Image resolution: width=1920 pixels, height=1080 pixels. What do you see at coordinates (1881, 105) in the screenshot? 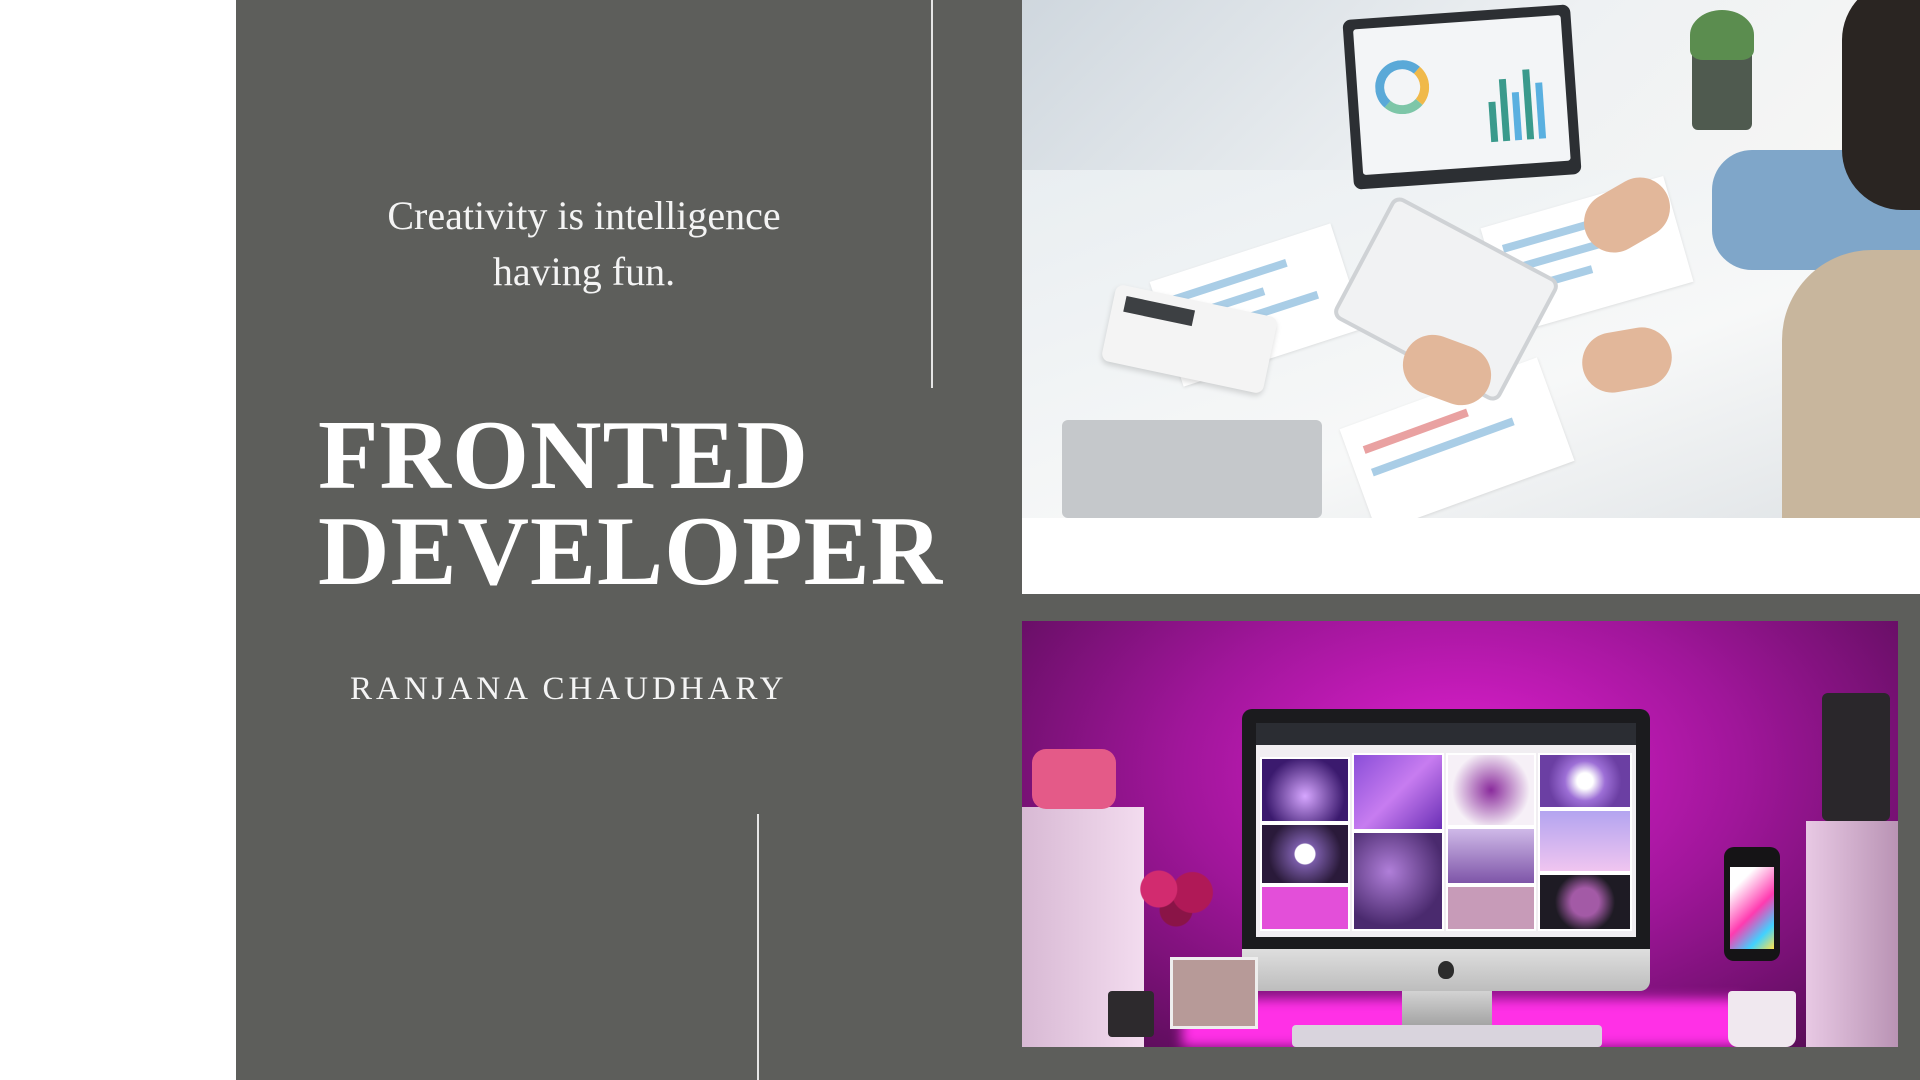
I see `person-hair` at bounding box center [1881, 105].